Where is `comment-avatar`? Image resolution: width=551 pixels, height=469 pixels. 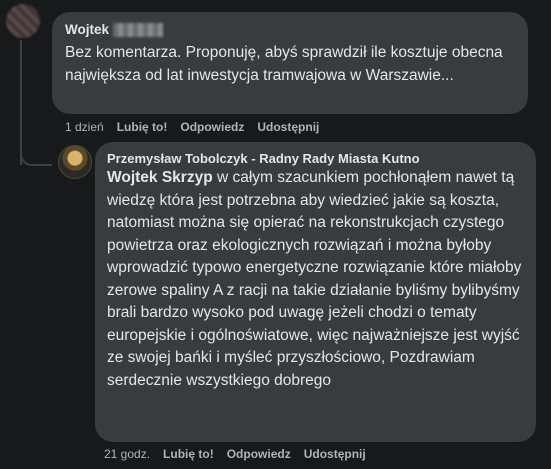 comment-avatar is located at coordinates (23, 21).